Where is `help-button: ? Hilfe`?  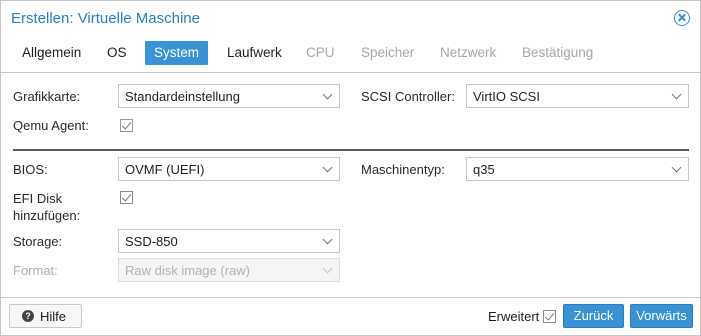 help-button: ? Hilfe is located at coordinates (45, 316).